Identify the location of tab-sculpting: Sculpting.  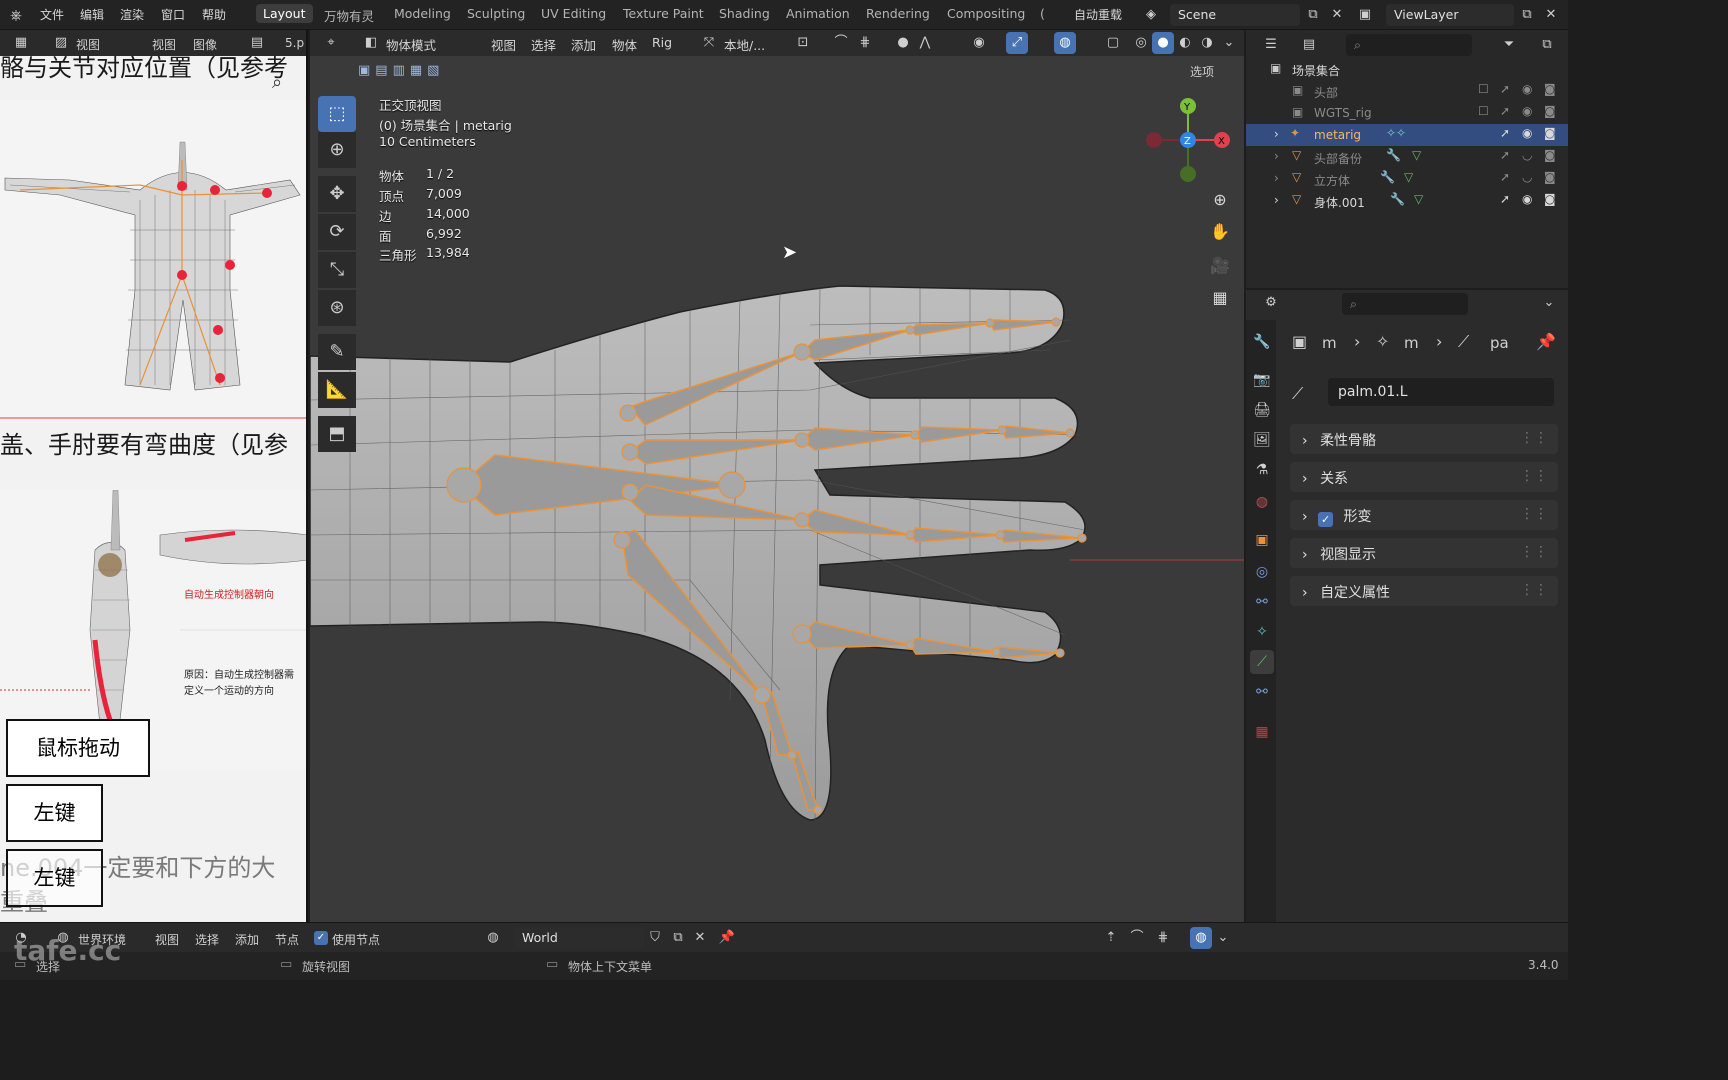
(496, 13).